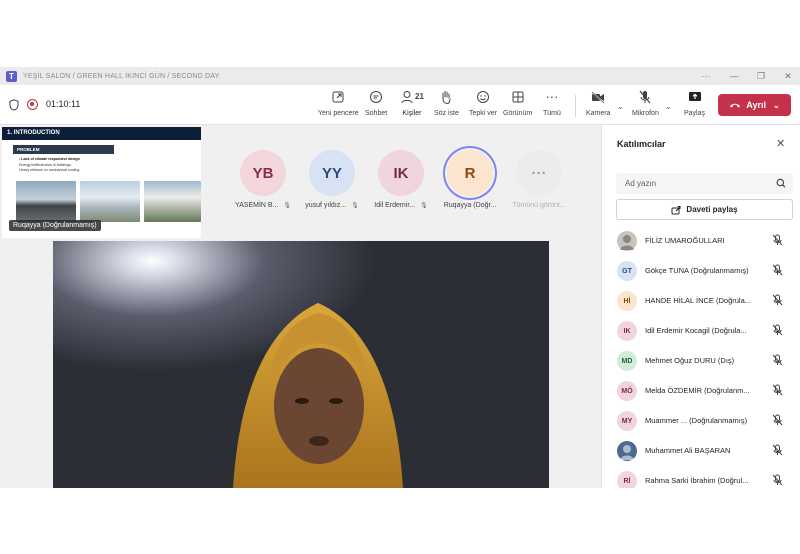 This screenshot has width=800, height=554. What do you see at coordinates (627, 479) in the screenshot?
I see `avatar: Rİ` at bounding box center [627, 479].